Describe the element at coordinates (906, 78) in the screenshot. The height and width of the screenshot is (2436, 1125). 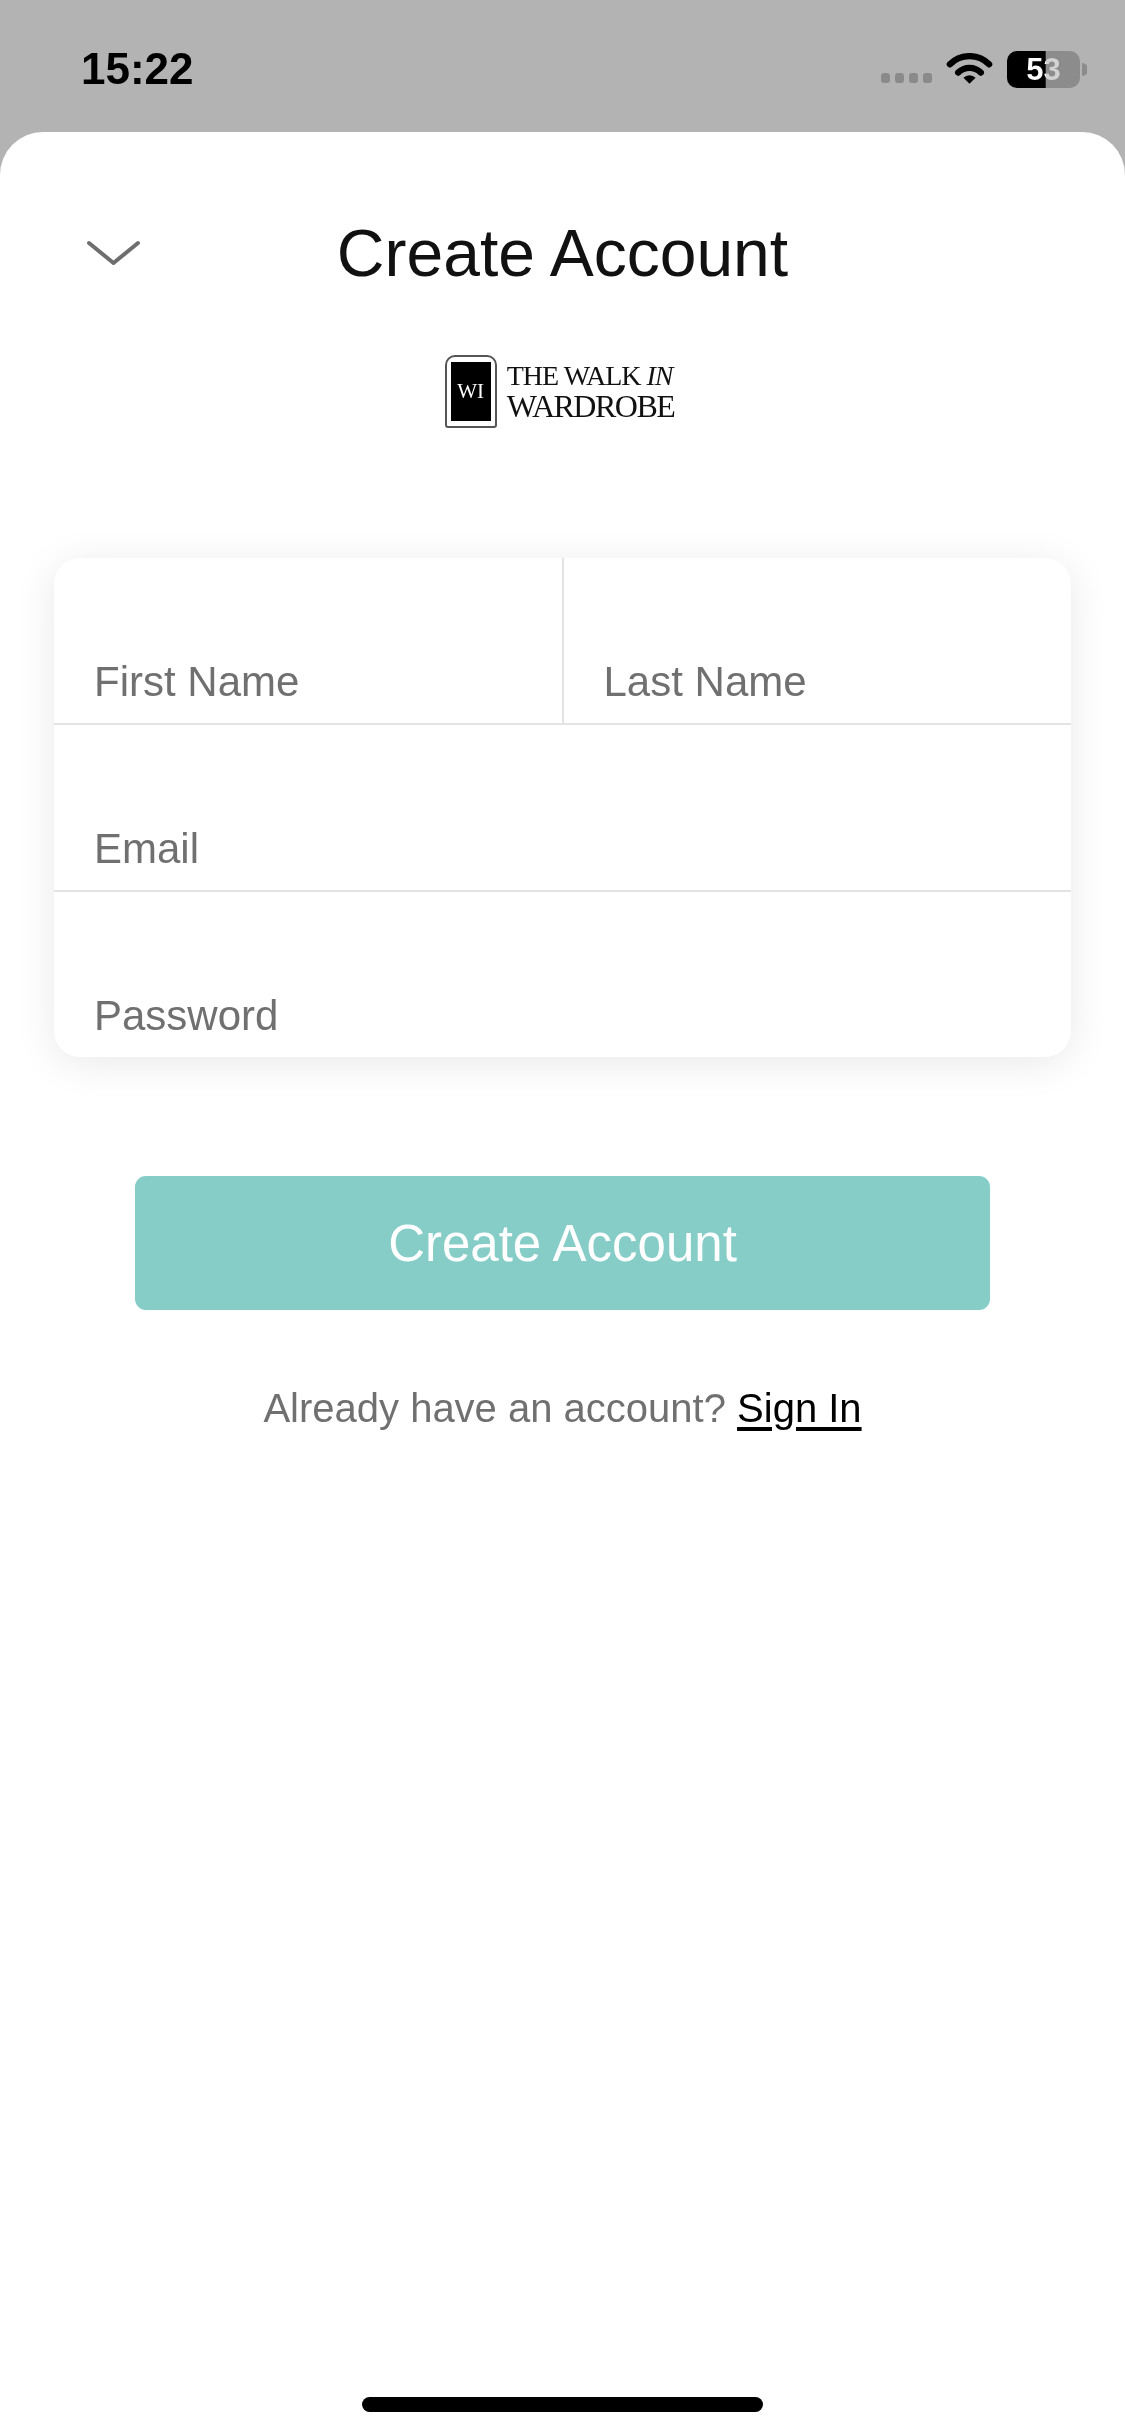
I see `cellular-signal-icon` at that location.